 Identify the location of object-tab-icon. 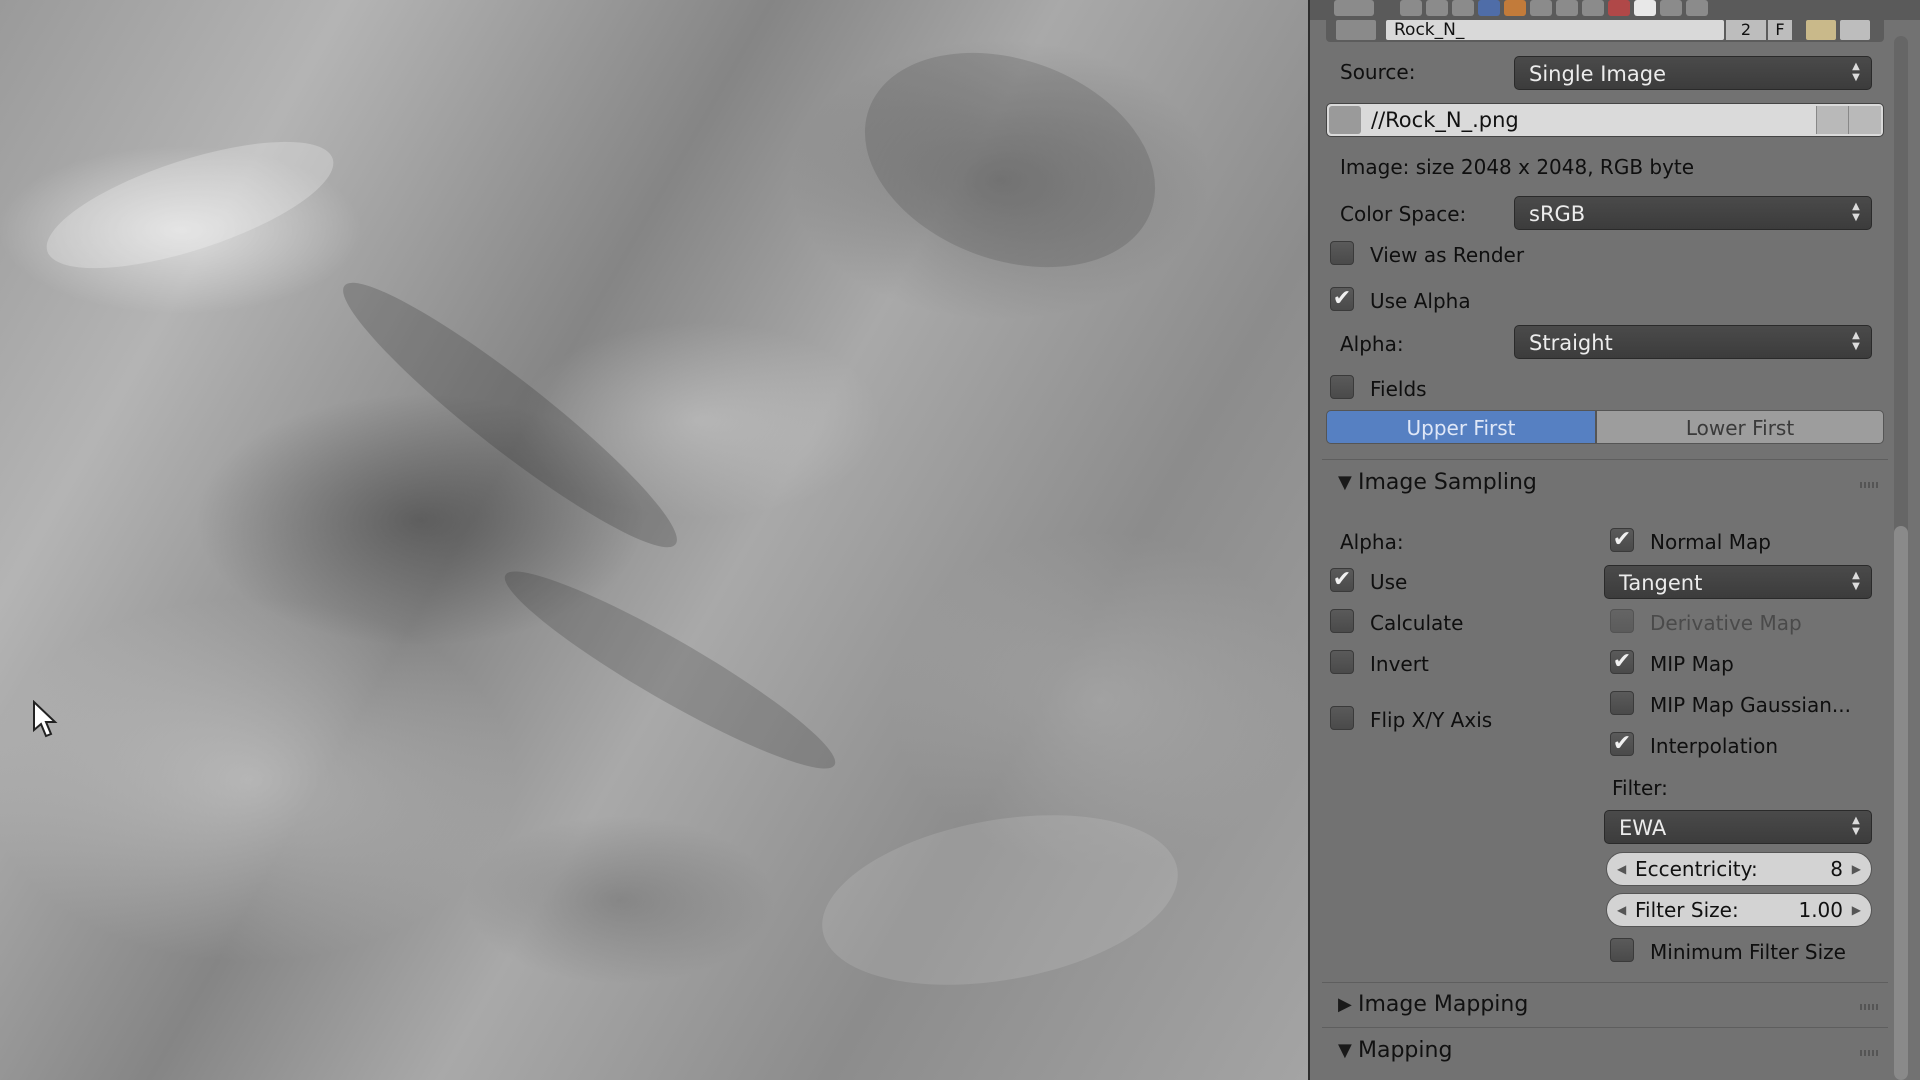
(1515, 8).